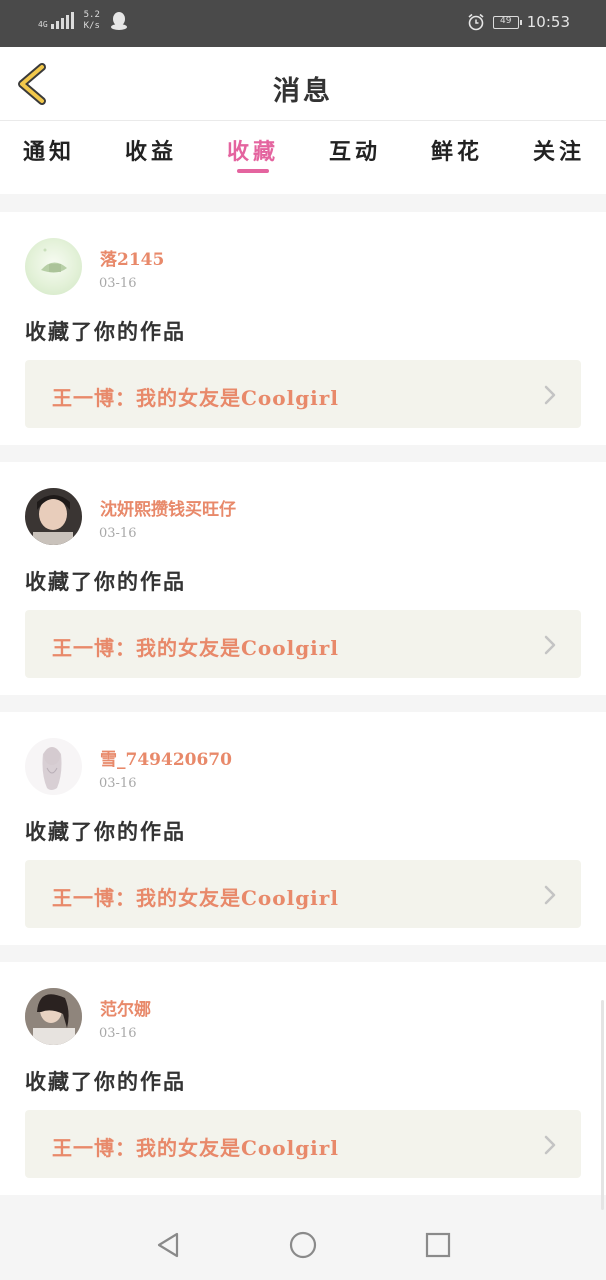  What do you see at coordinates (118, 21) in the screenshot?
I see `qq-icon` at bounding box center [118, 21].